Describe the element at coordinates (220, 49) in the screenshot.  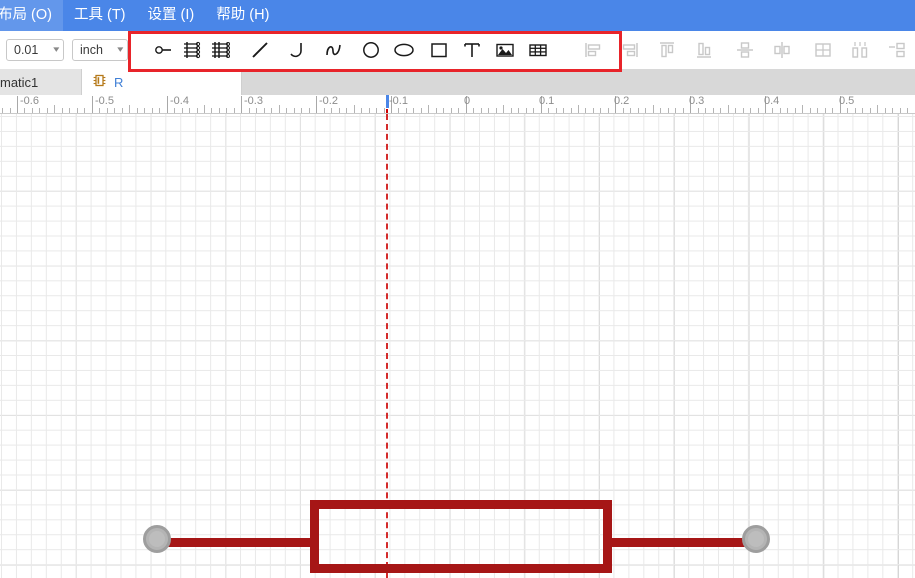
I see `tool-multi-bus-entry` at that location.